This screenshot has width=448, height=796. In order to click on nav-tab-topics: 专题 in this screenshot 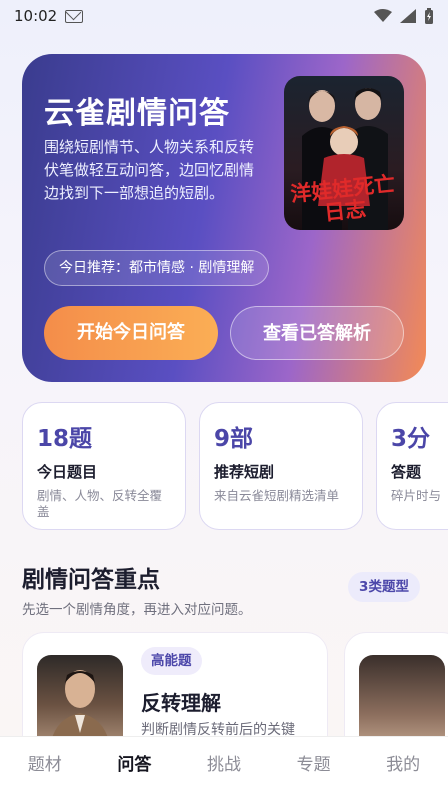, I will do `click(314, 766)`.